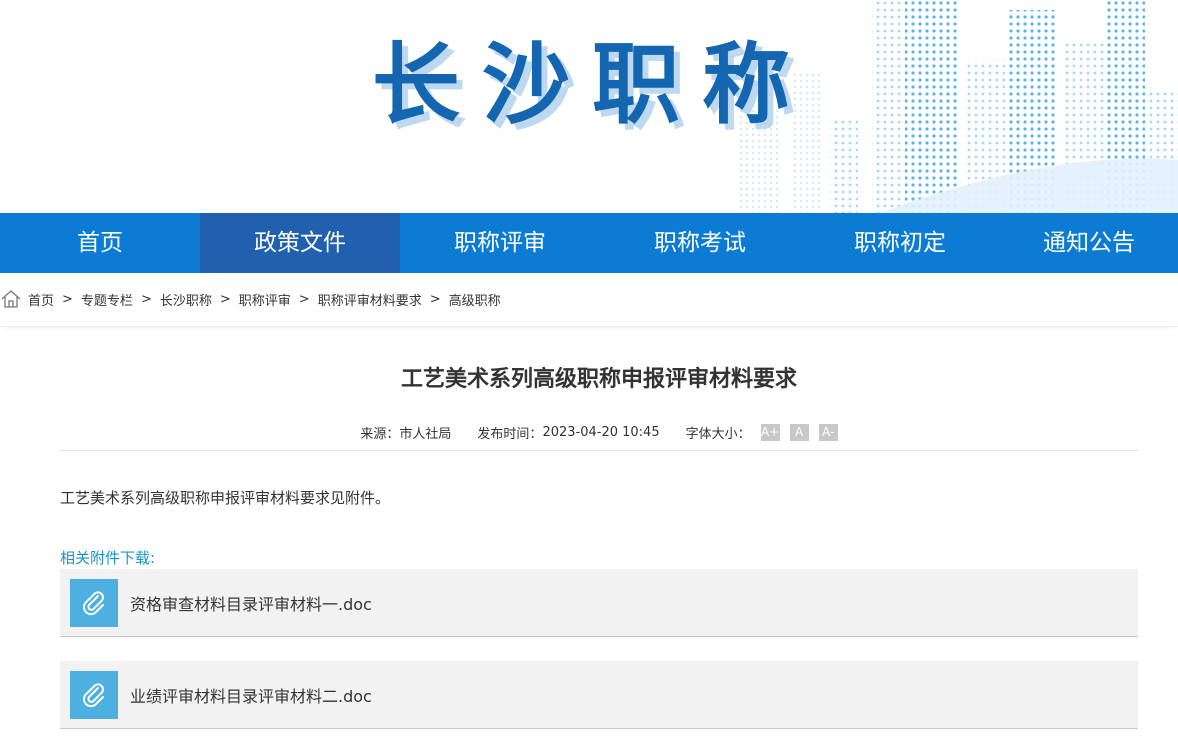  I want to click on breadcrumb-title-review: 职称评审, so click(265, 299).